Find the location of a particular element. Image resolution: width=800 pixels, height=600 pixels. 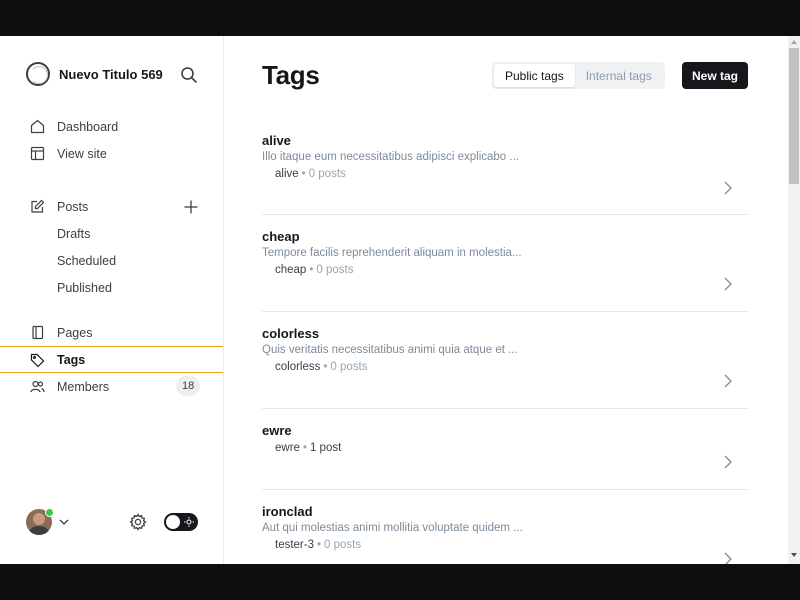

tag-type-switch: Public tags Internal tags is located at coordinates (578, 75).